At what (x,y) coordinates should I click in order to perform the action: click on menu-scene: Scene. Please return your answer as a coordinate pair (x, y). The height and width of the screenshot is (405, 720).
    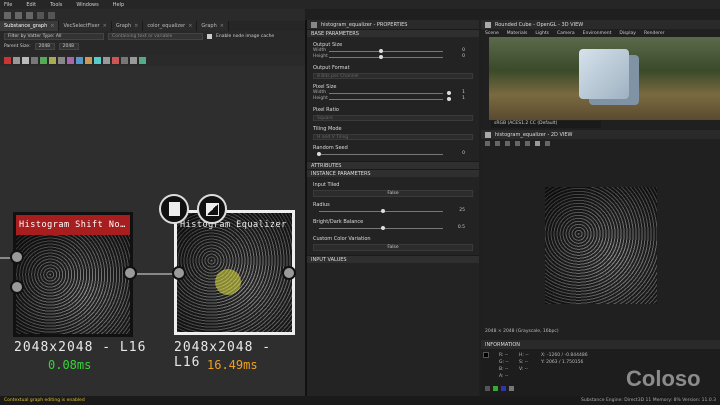
    Looking at the image, I should click on (492, 33).